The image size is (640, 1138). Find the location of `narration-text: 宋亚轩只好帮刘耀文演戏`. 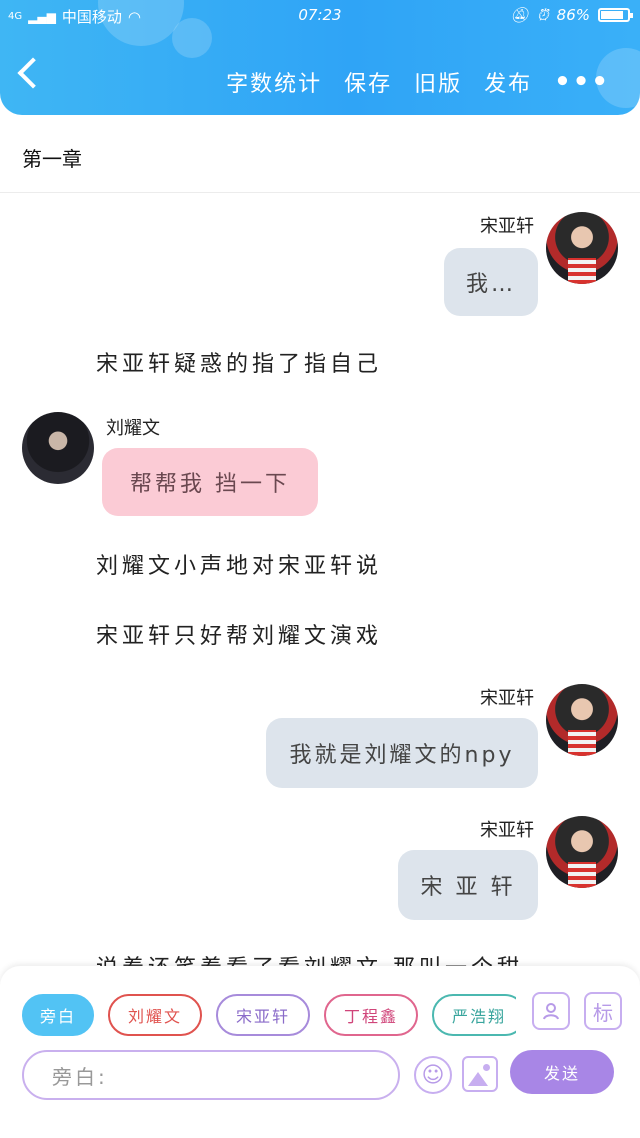

narration-text: 宋亚轩只好帮刘耀文演戏 is located at coordinates (239, 634).